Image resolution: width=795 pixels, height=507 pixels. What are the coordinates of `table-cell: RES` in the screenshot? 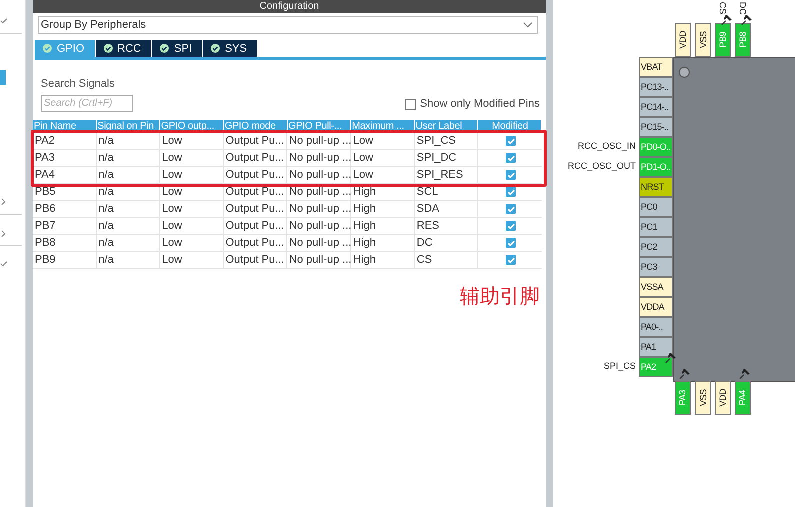 It's located at (446, 226).